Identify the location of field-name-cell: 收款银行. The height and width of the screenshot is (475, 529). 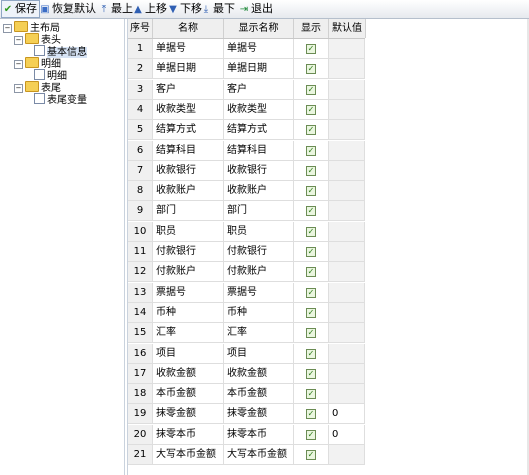
(188, 170).